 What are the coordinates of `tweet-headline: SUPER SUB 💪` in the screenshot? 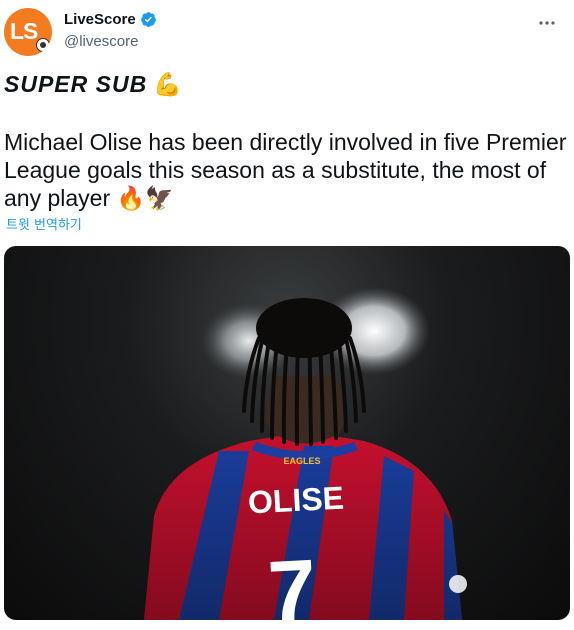 It's located at (93, 84).